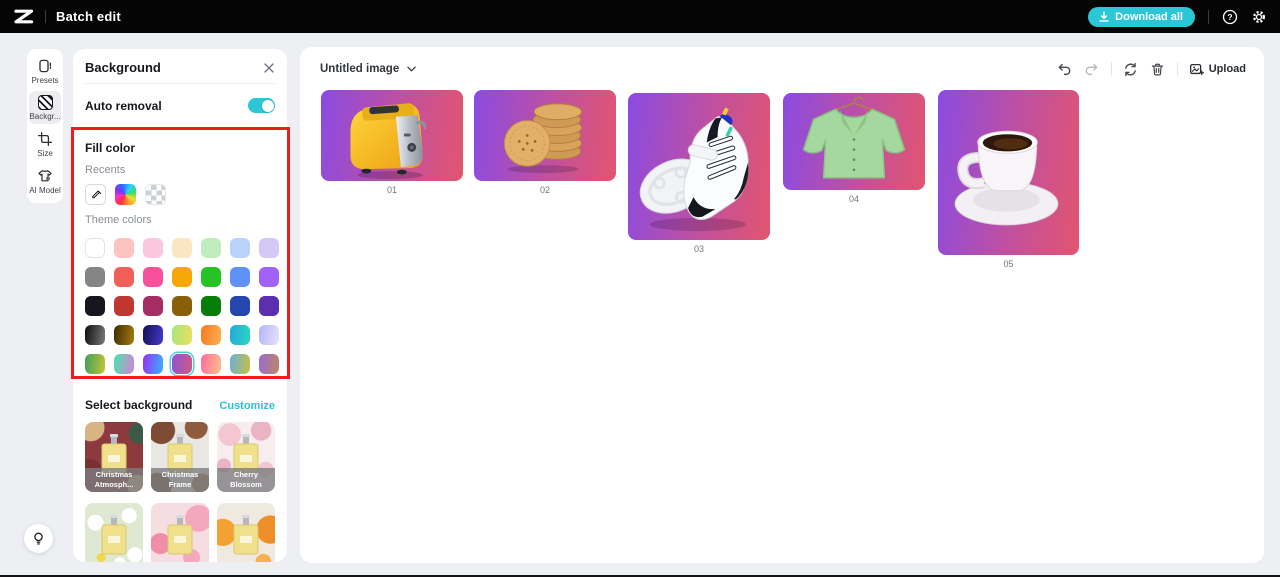  What do you see at coordinates (246, 457) in the screenshot?
I see `background-preset-cherry-blossom: Cherry Blossom` at bounding box center [246, 457].